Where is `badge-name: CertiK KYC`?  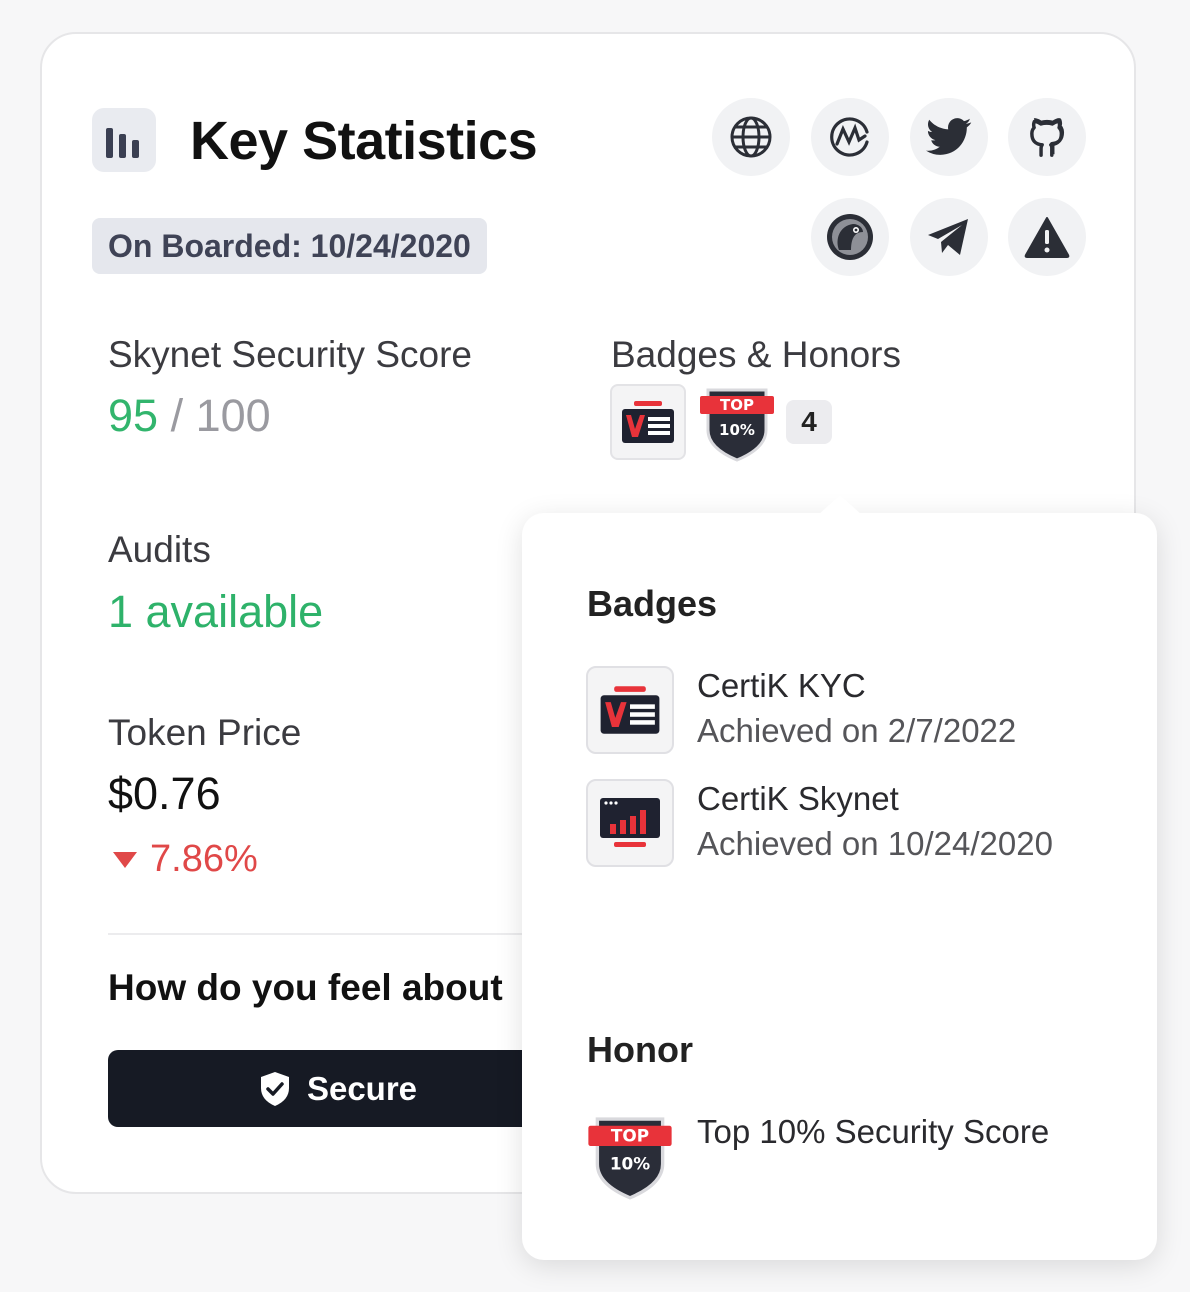
badge-name: CertiK KYC is located at coordinates (781, 685).